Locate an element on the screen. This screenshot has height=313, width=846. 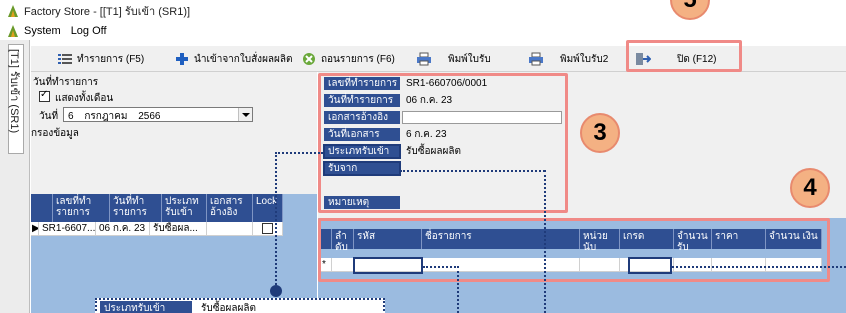
date-picker: 6 กรกฎาคม 2566 is located at coordinates (158, 114).